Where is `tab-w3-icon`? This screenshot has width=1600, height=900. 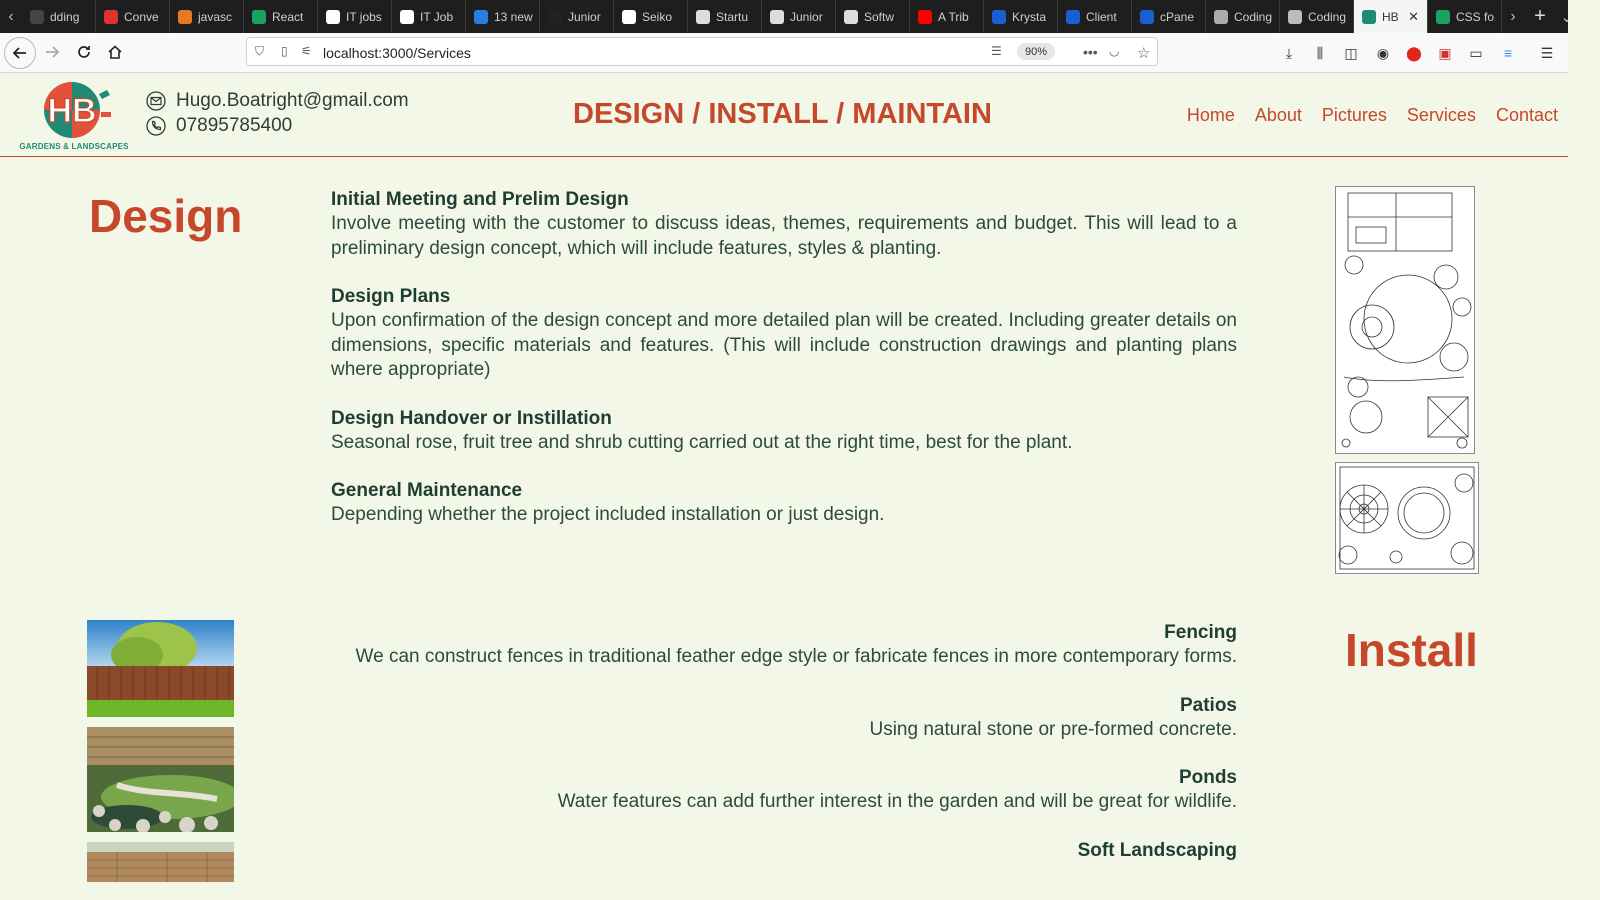
tab-w3-icon is located at coordinates (777, 16).